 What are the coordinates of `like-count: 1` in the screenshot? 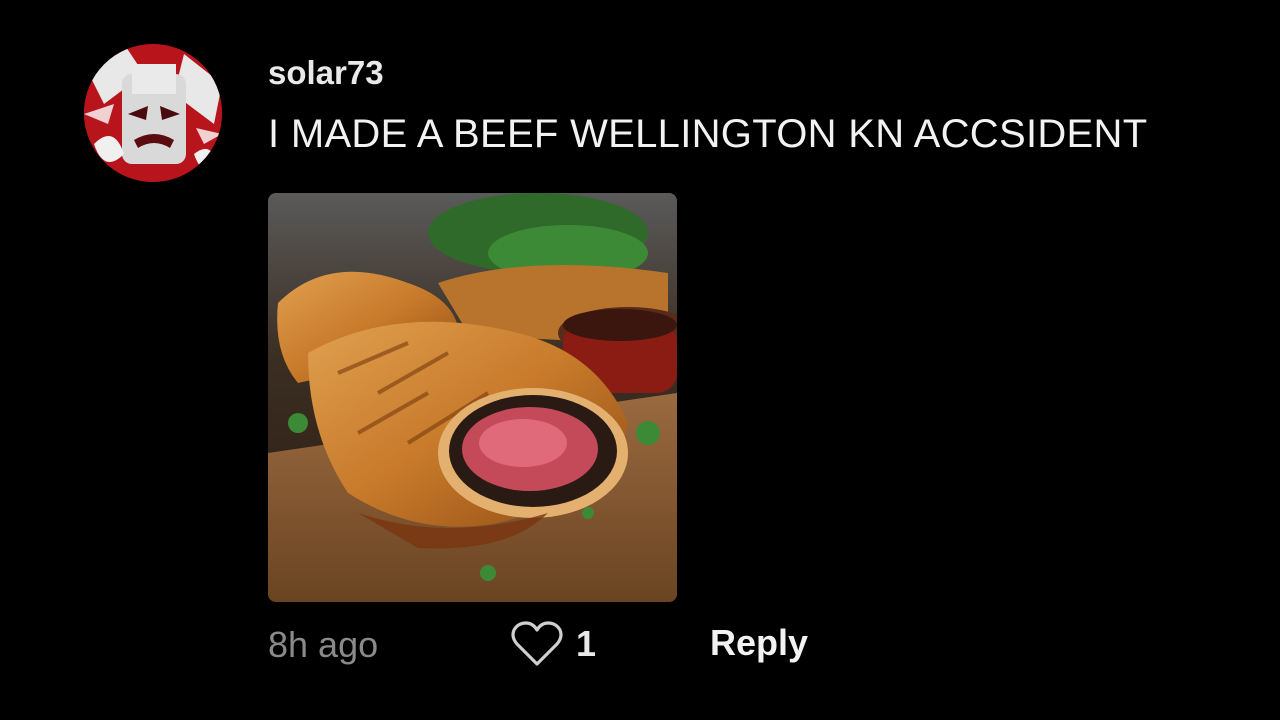 It's located at (586, 643).